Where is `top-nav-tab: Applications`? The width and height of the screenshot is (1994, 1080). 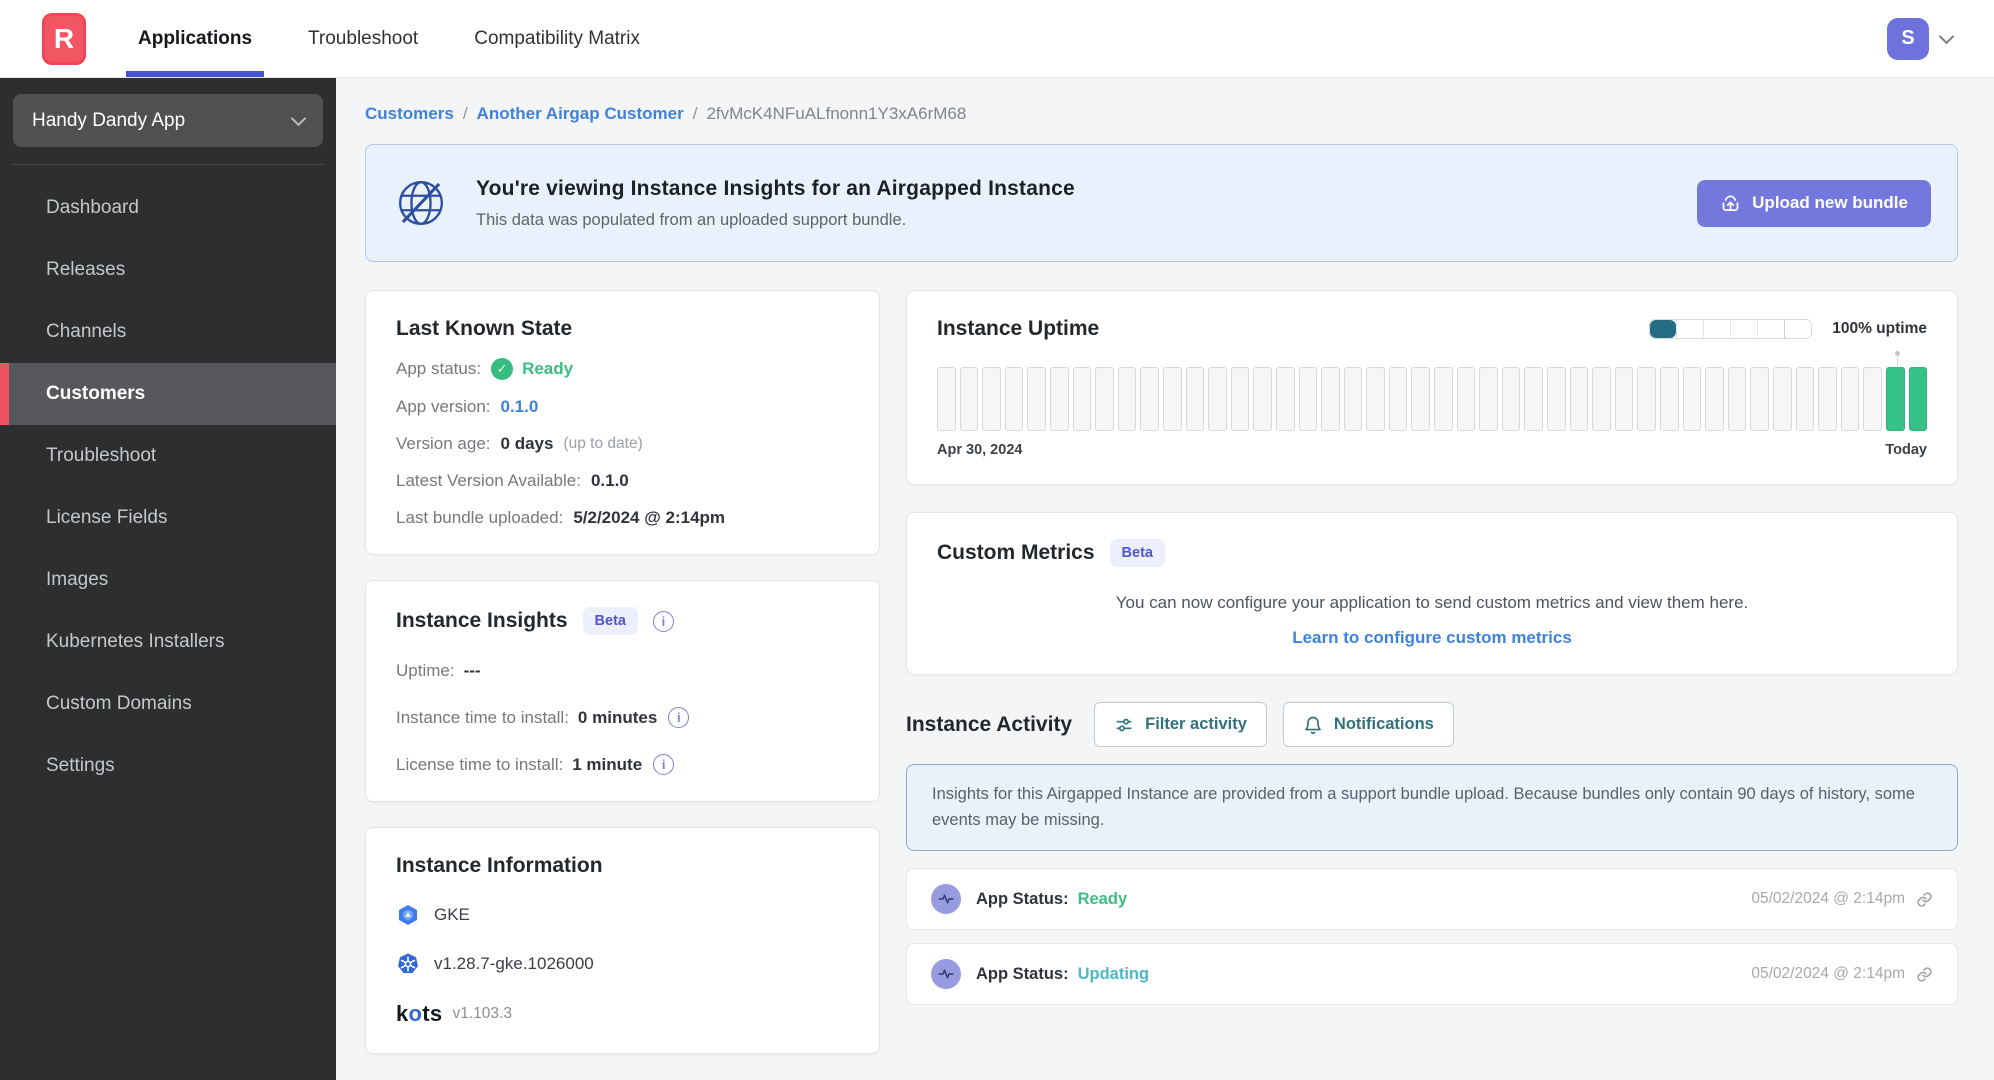
top-nav-tab: Applications is located at coordinates (195, 38).